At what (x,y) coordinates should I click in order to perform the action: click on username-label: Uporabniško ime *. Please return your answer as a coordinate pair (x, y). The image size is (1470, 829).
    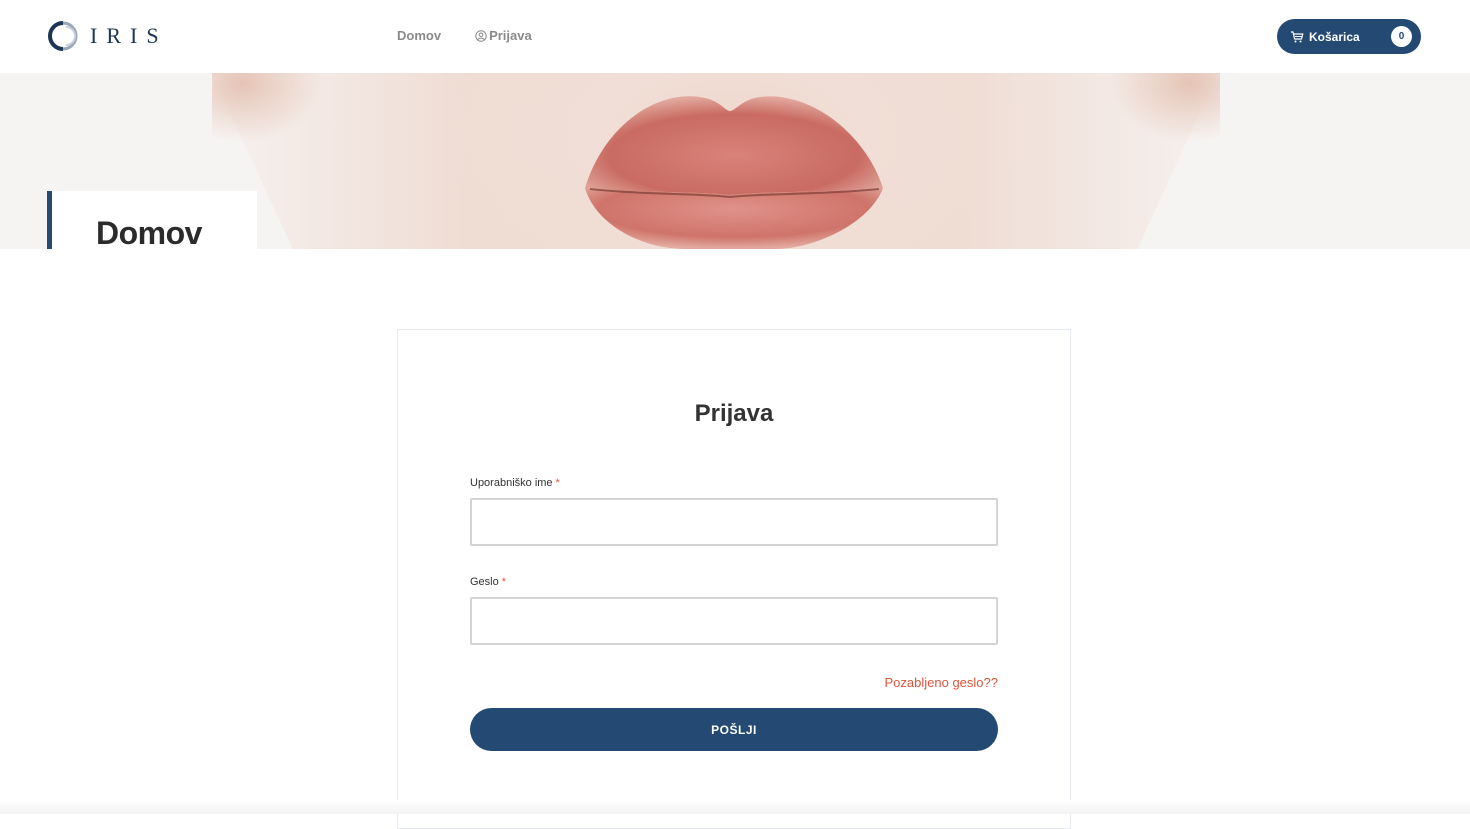
    Looking at the image, I should click on (515, 483).